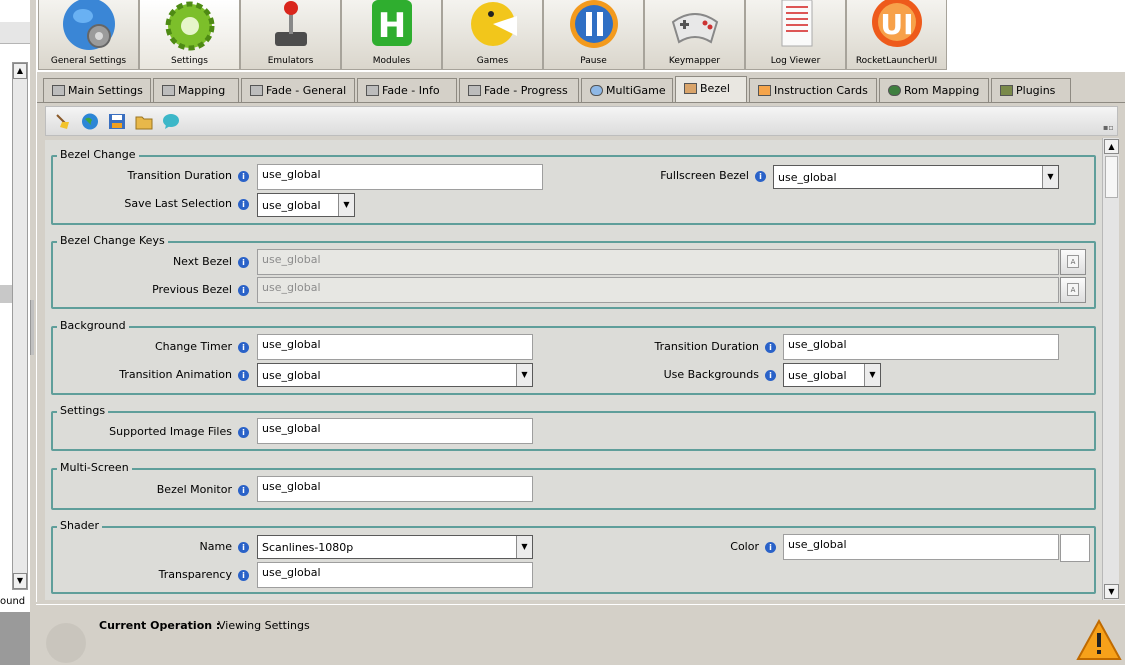 The width and height of the screenshot is (1125, 665). Describe the element at coordinates (711, 89) in the screenshot. I see `tab-bezel: Bezel` at that location.